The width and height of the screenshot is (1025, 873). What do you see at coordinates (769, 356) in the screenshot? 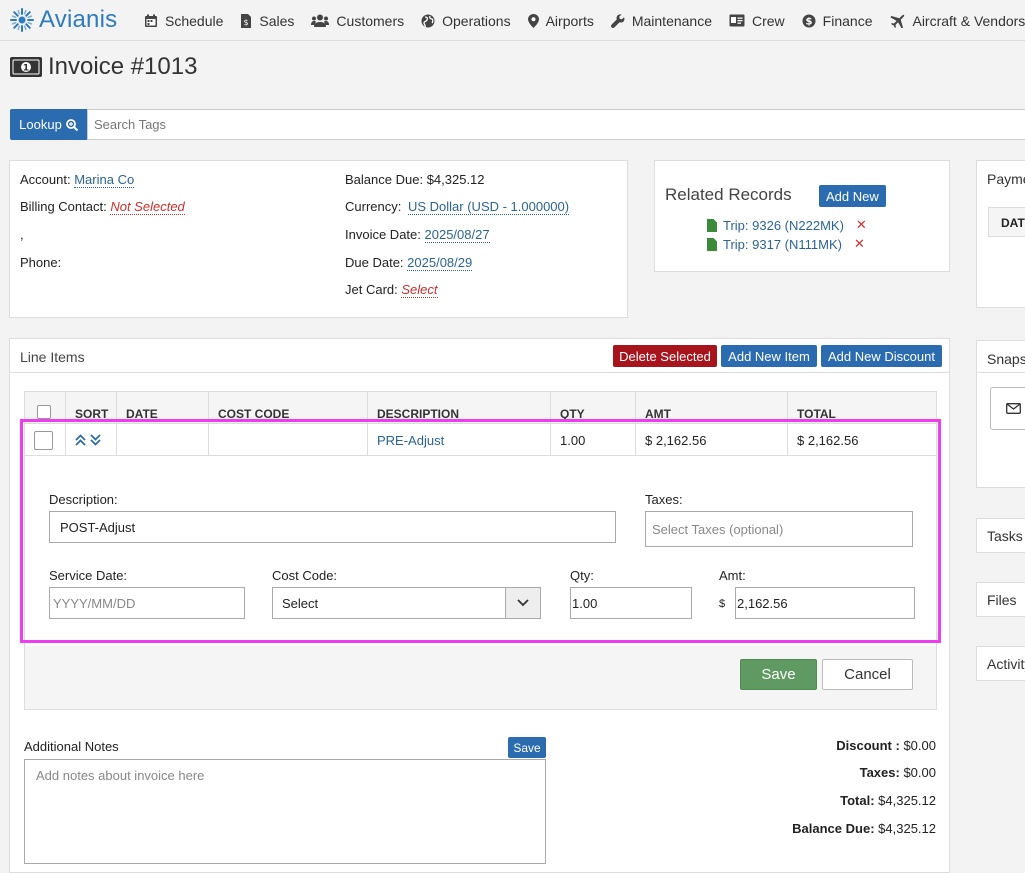
I see `add-new-item-button: Add New Item` at bounding box center [769, 356].